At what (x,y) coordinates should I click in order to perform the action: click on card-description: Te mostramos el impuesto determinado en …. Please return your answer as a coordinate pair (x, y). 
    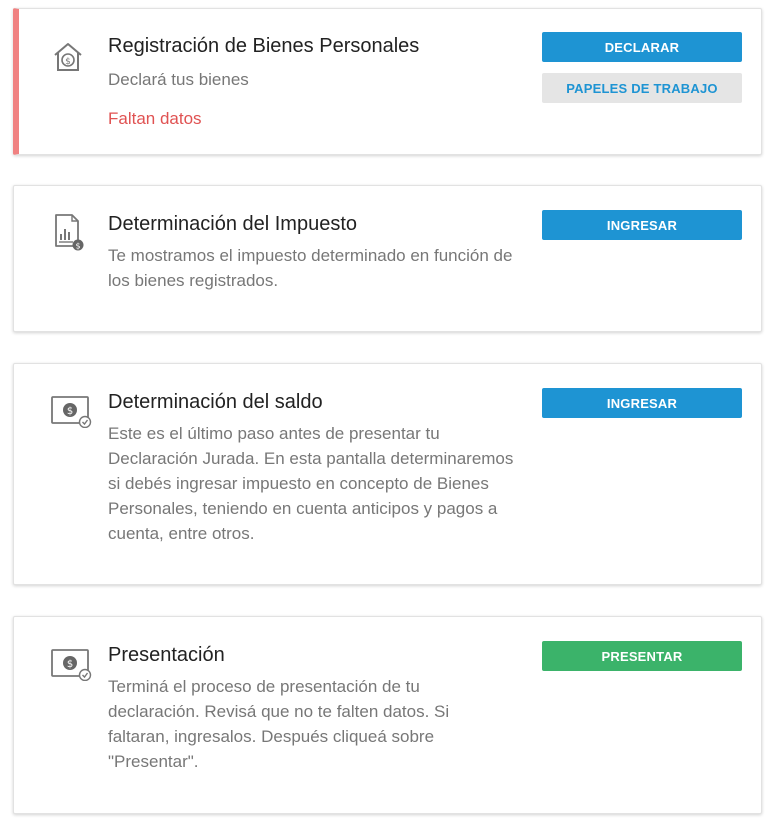
    Looking at the image, I should click on (310, 268).